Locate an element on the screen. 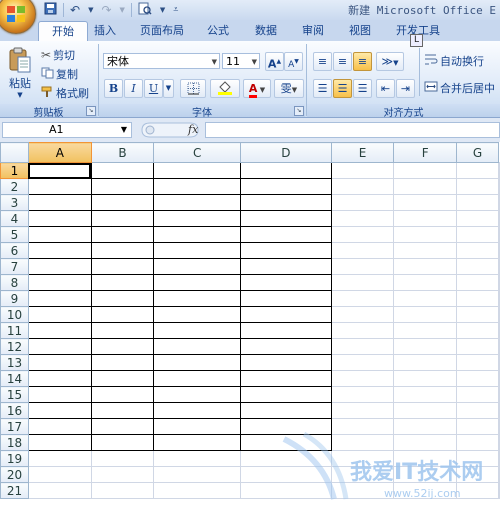 This screenshot has width=500, height=513. align-right-button: ☰ is located at coordinates (362, 88).